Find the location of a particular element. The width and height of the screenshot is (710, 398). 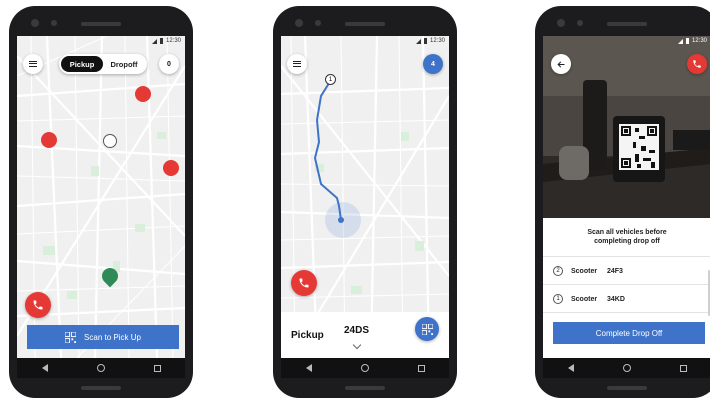

count-value: 4 is located at coordinates (433, 64).